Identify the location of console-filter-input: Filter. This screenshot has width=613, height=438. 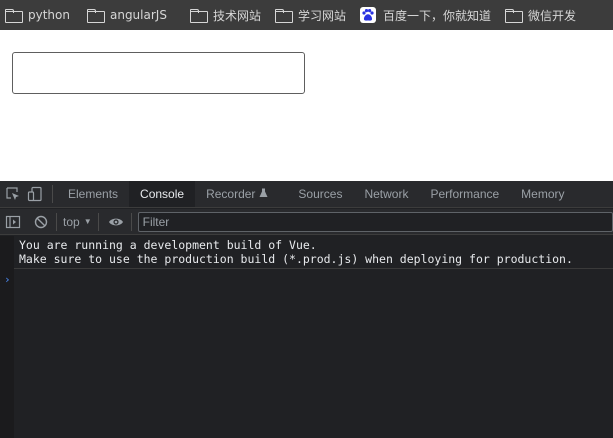
(375, 221).